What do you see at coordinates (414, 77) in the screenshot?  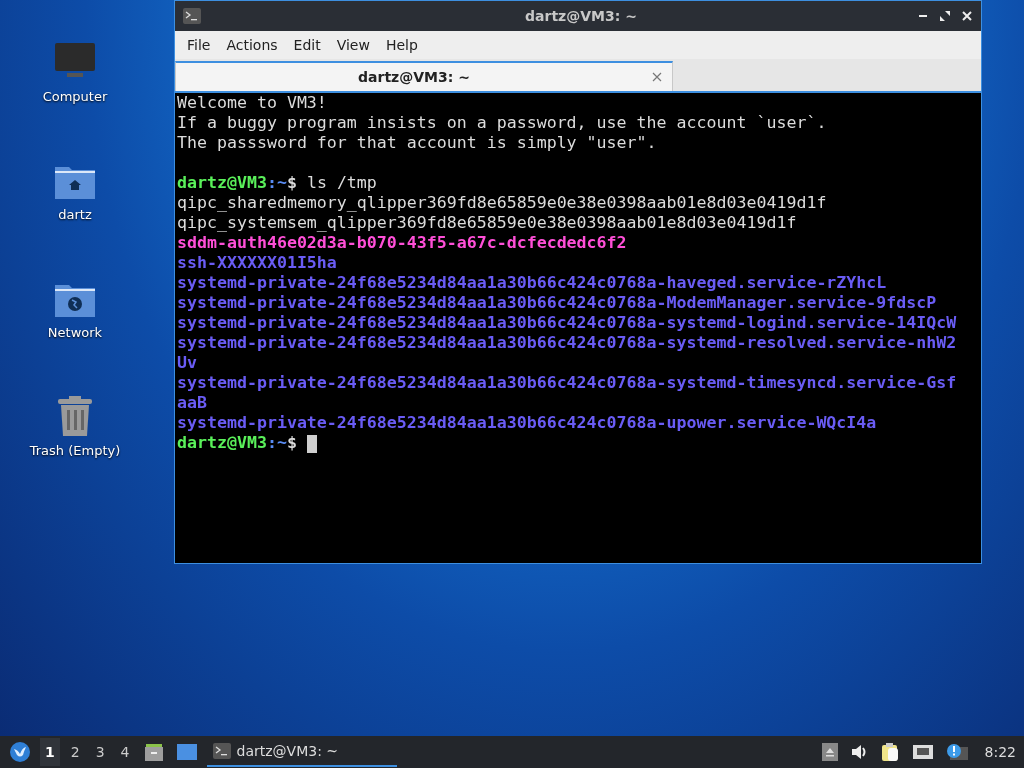 I see `tab-label: dartz@VM3: ~` at bounding box center [414, 77].